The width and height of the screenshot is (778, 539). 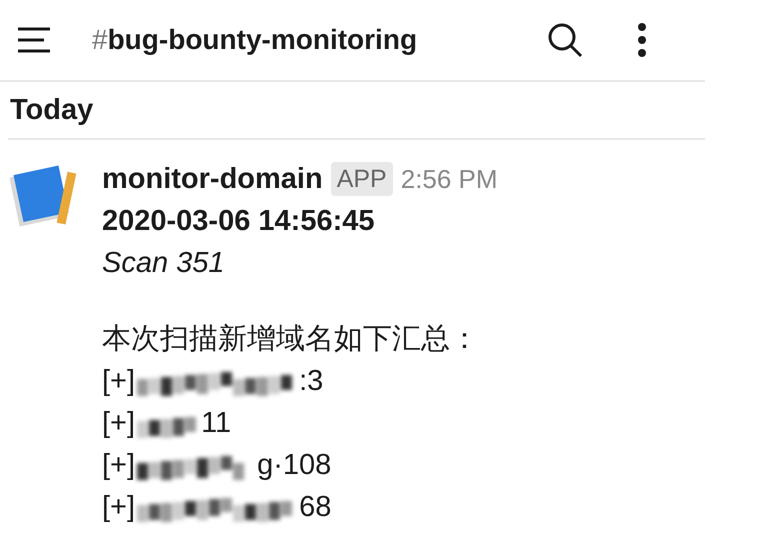 I want to click on entry-count: 68, so click(x=315, y=507).